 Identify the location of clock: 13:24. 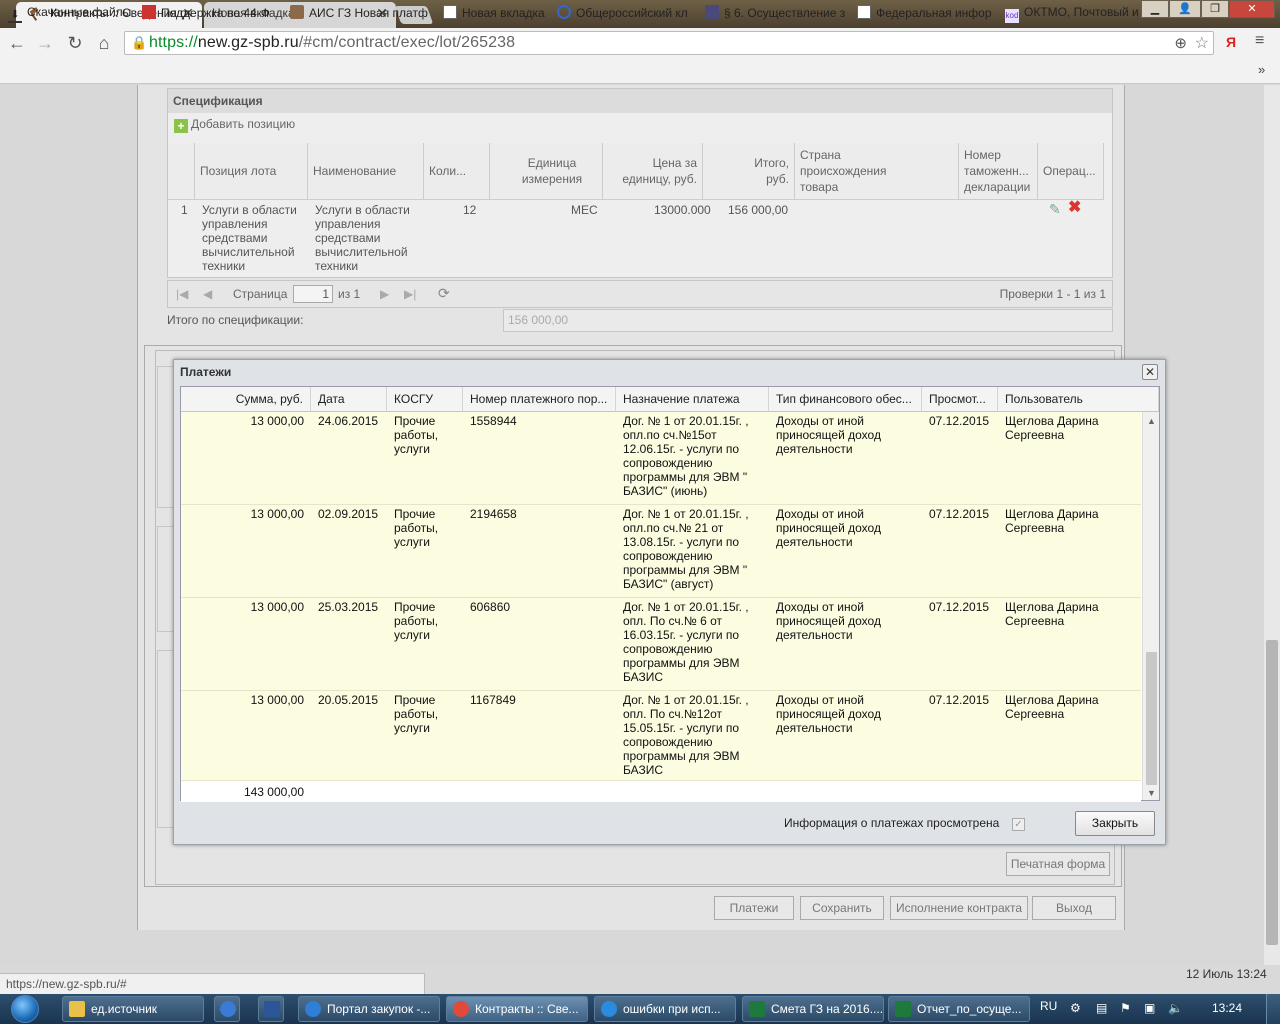
(1227, 1008).